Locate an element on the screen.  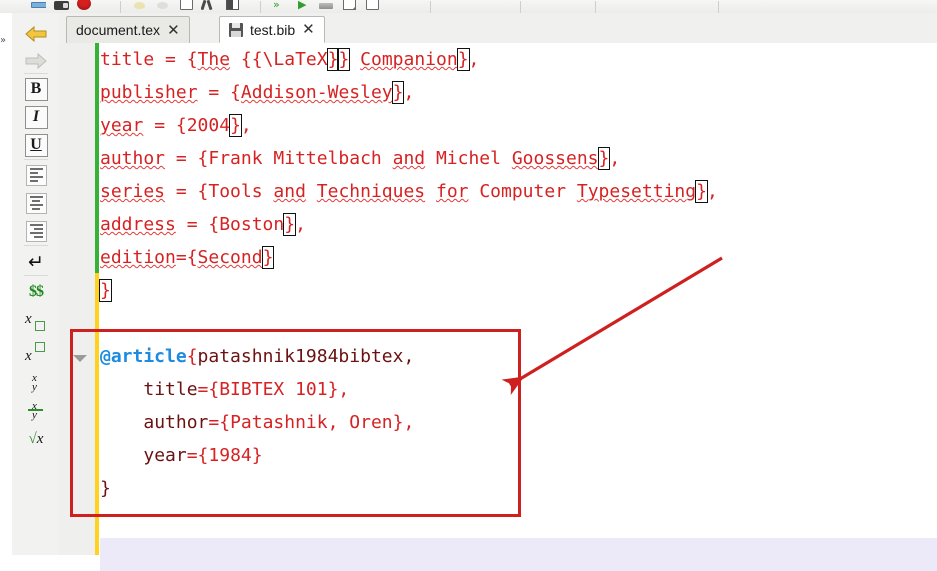
tab-test-bib: test.bib ✕ is located at coordinates (272, 29).